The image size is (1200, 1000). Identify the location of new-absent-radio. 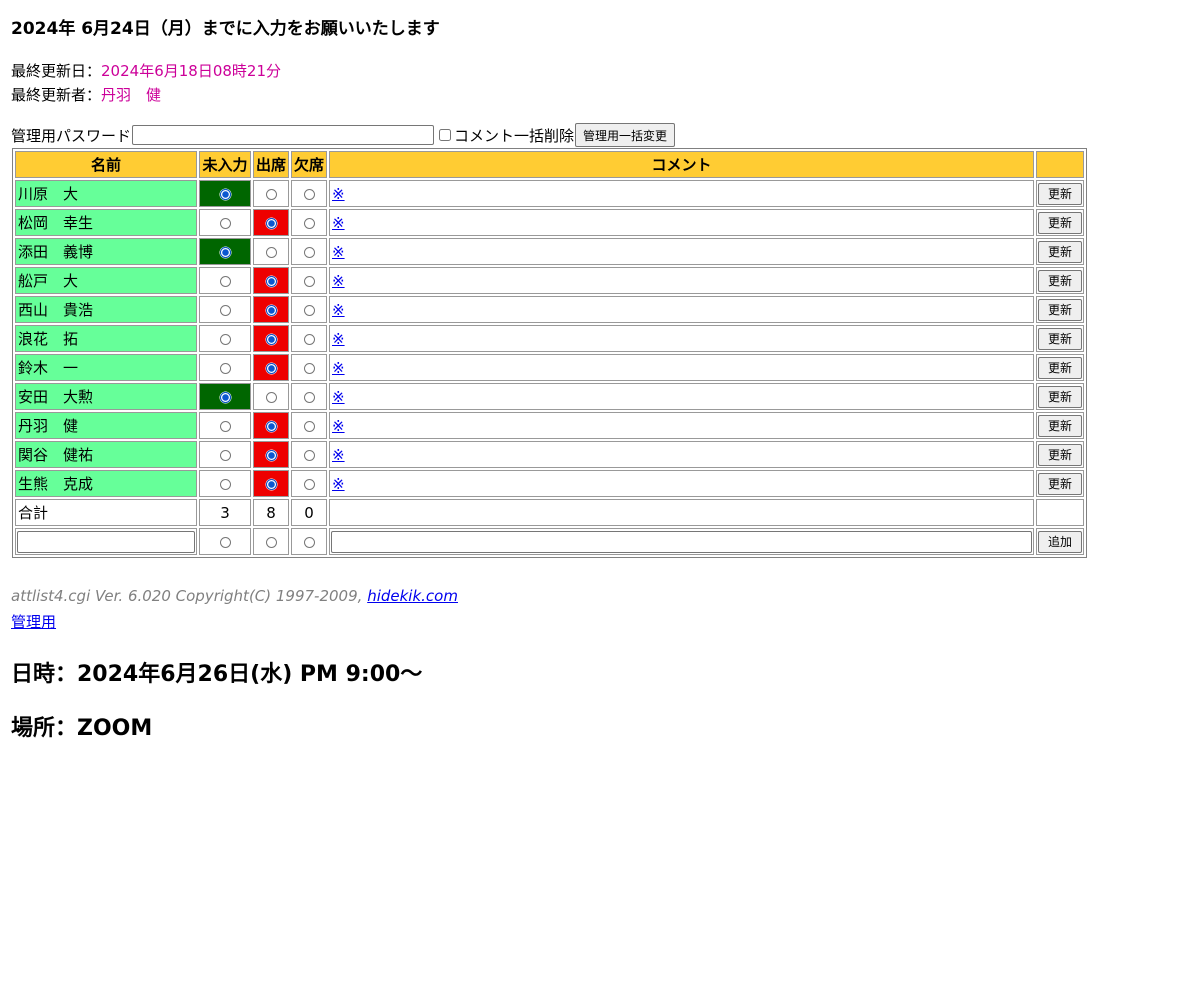
(309, 542).